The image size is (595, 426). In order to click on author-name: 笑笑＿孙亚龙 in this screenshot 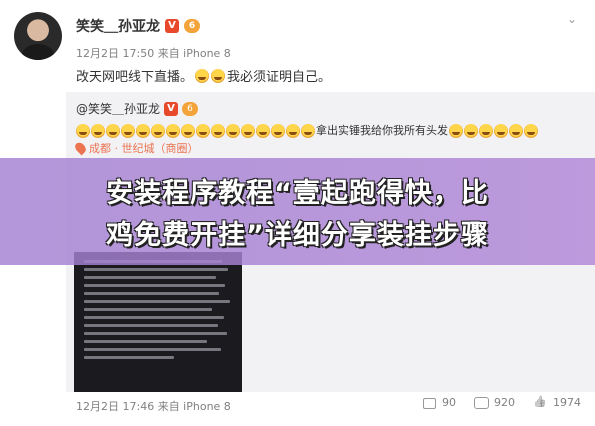, I will do `click(118, 26)`.